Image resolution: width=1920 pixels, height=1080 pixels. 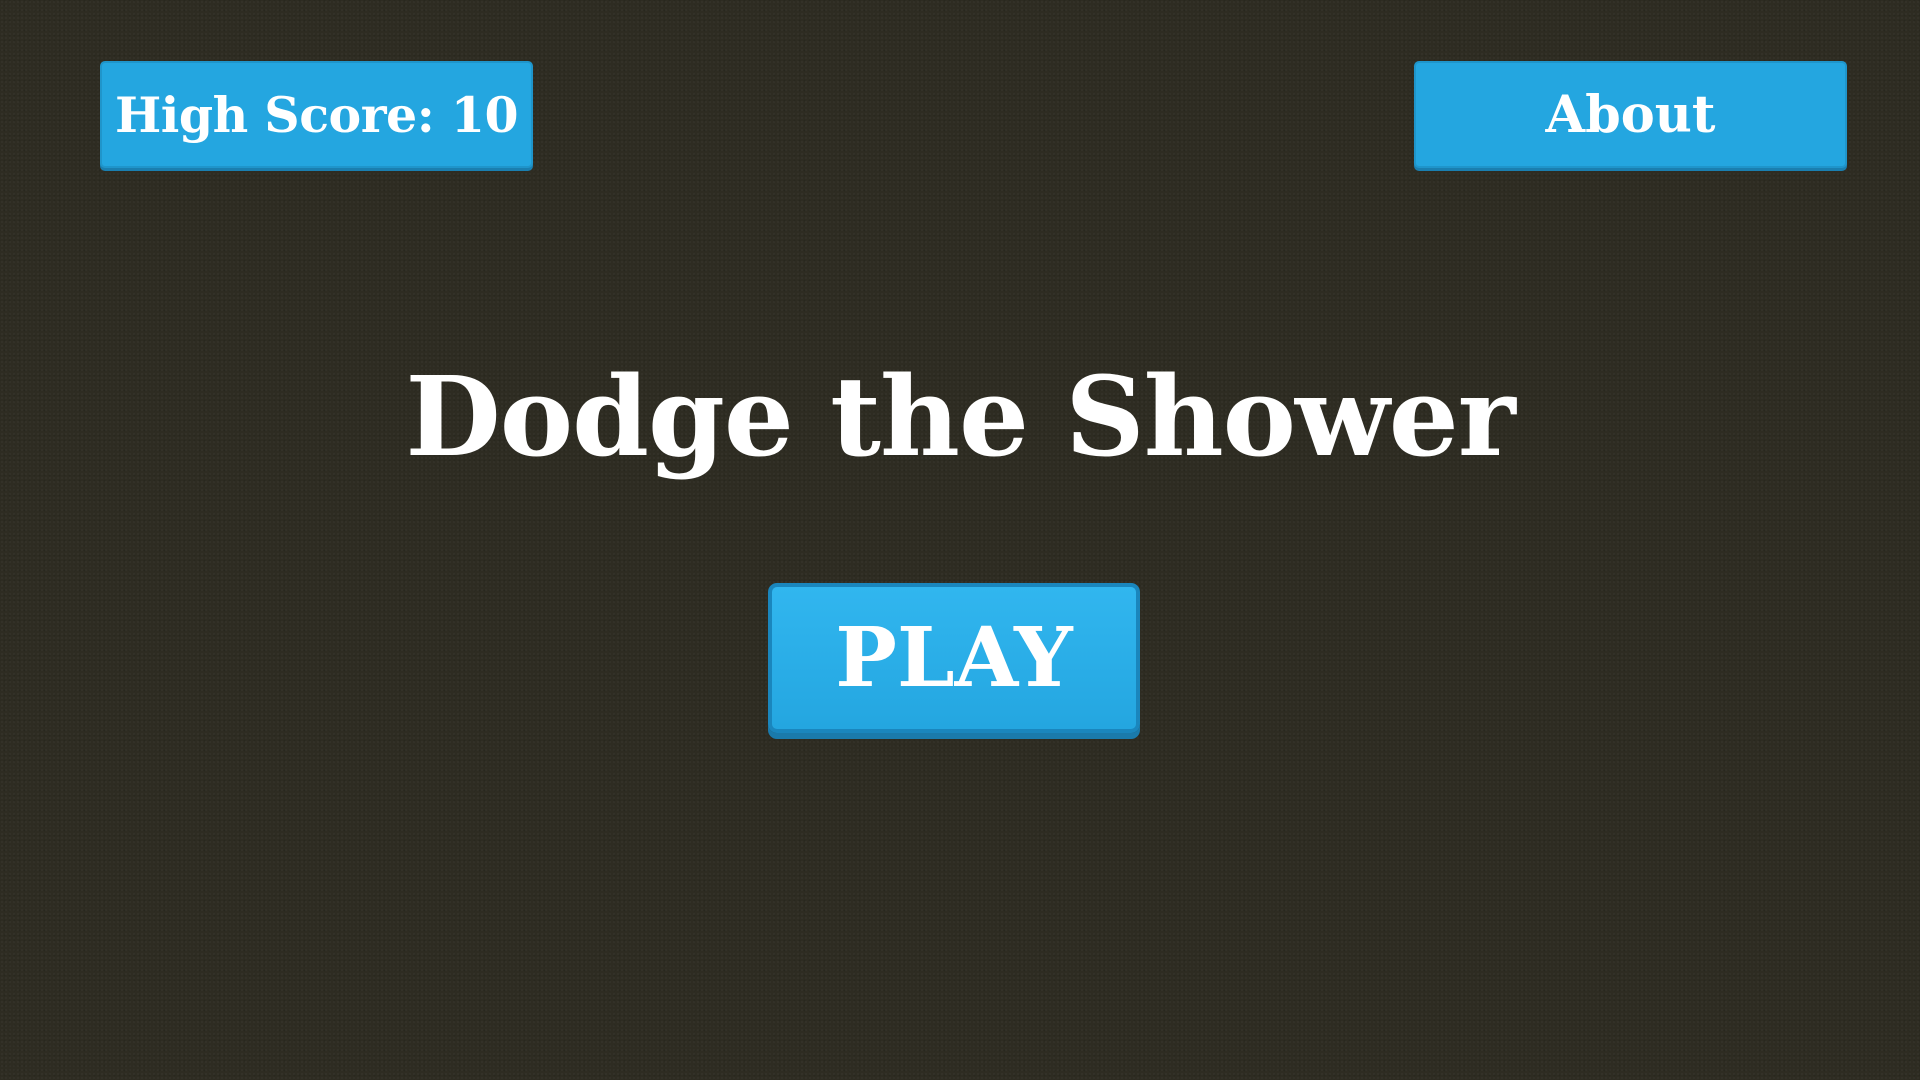 What do you see at coordinates (1630, 114) in the screenshot?
I see `about-button: About` at bounding box center [1630, 114].